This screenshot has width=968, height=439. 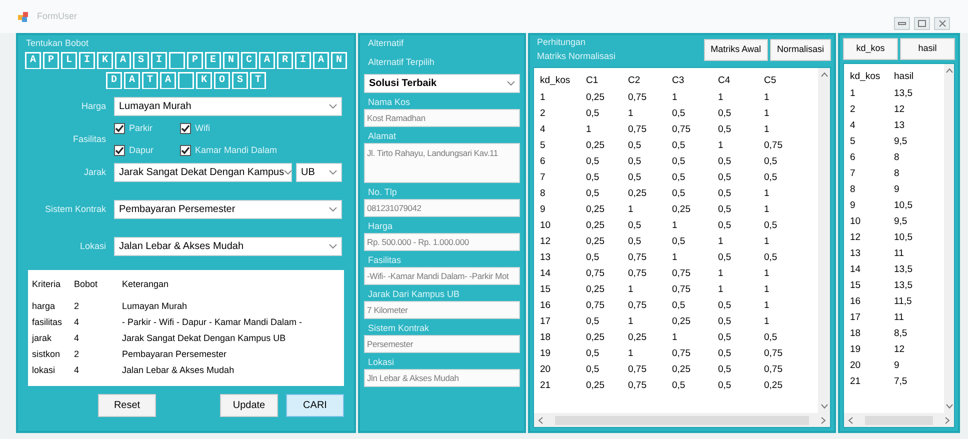 I want to click on dropdown: UB, so click(x=319, y=172).